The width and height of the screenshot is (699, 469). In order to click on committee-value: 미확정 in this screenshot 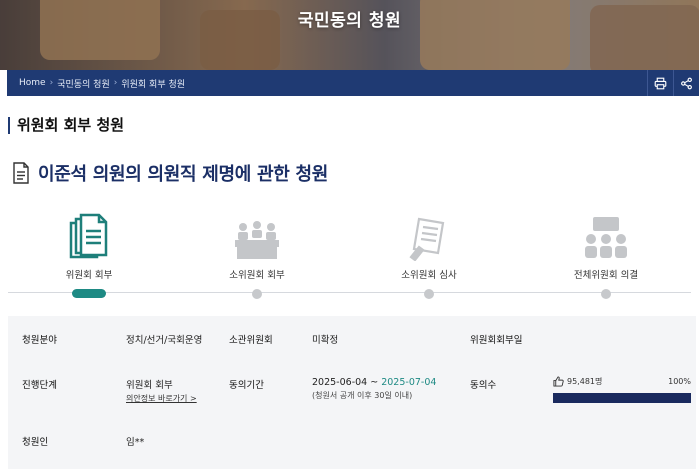, I will do `click(325, 340)`.